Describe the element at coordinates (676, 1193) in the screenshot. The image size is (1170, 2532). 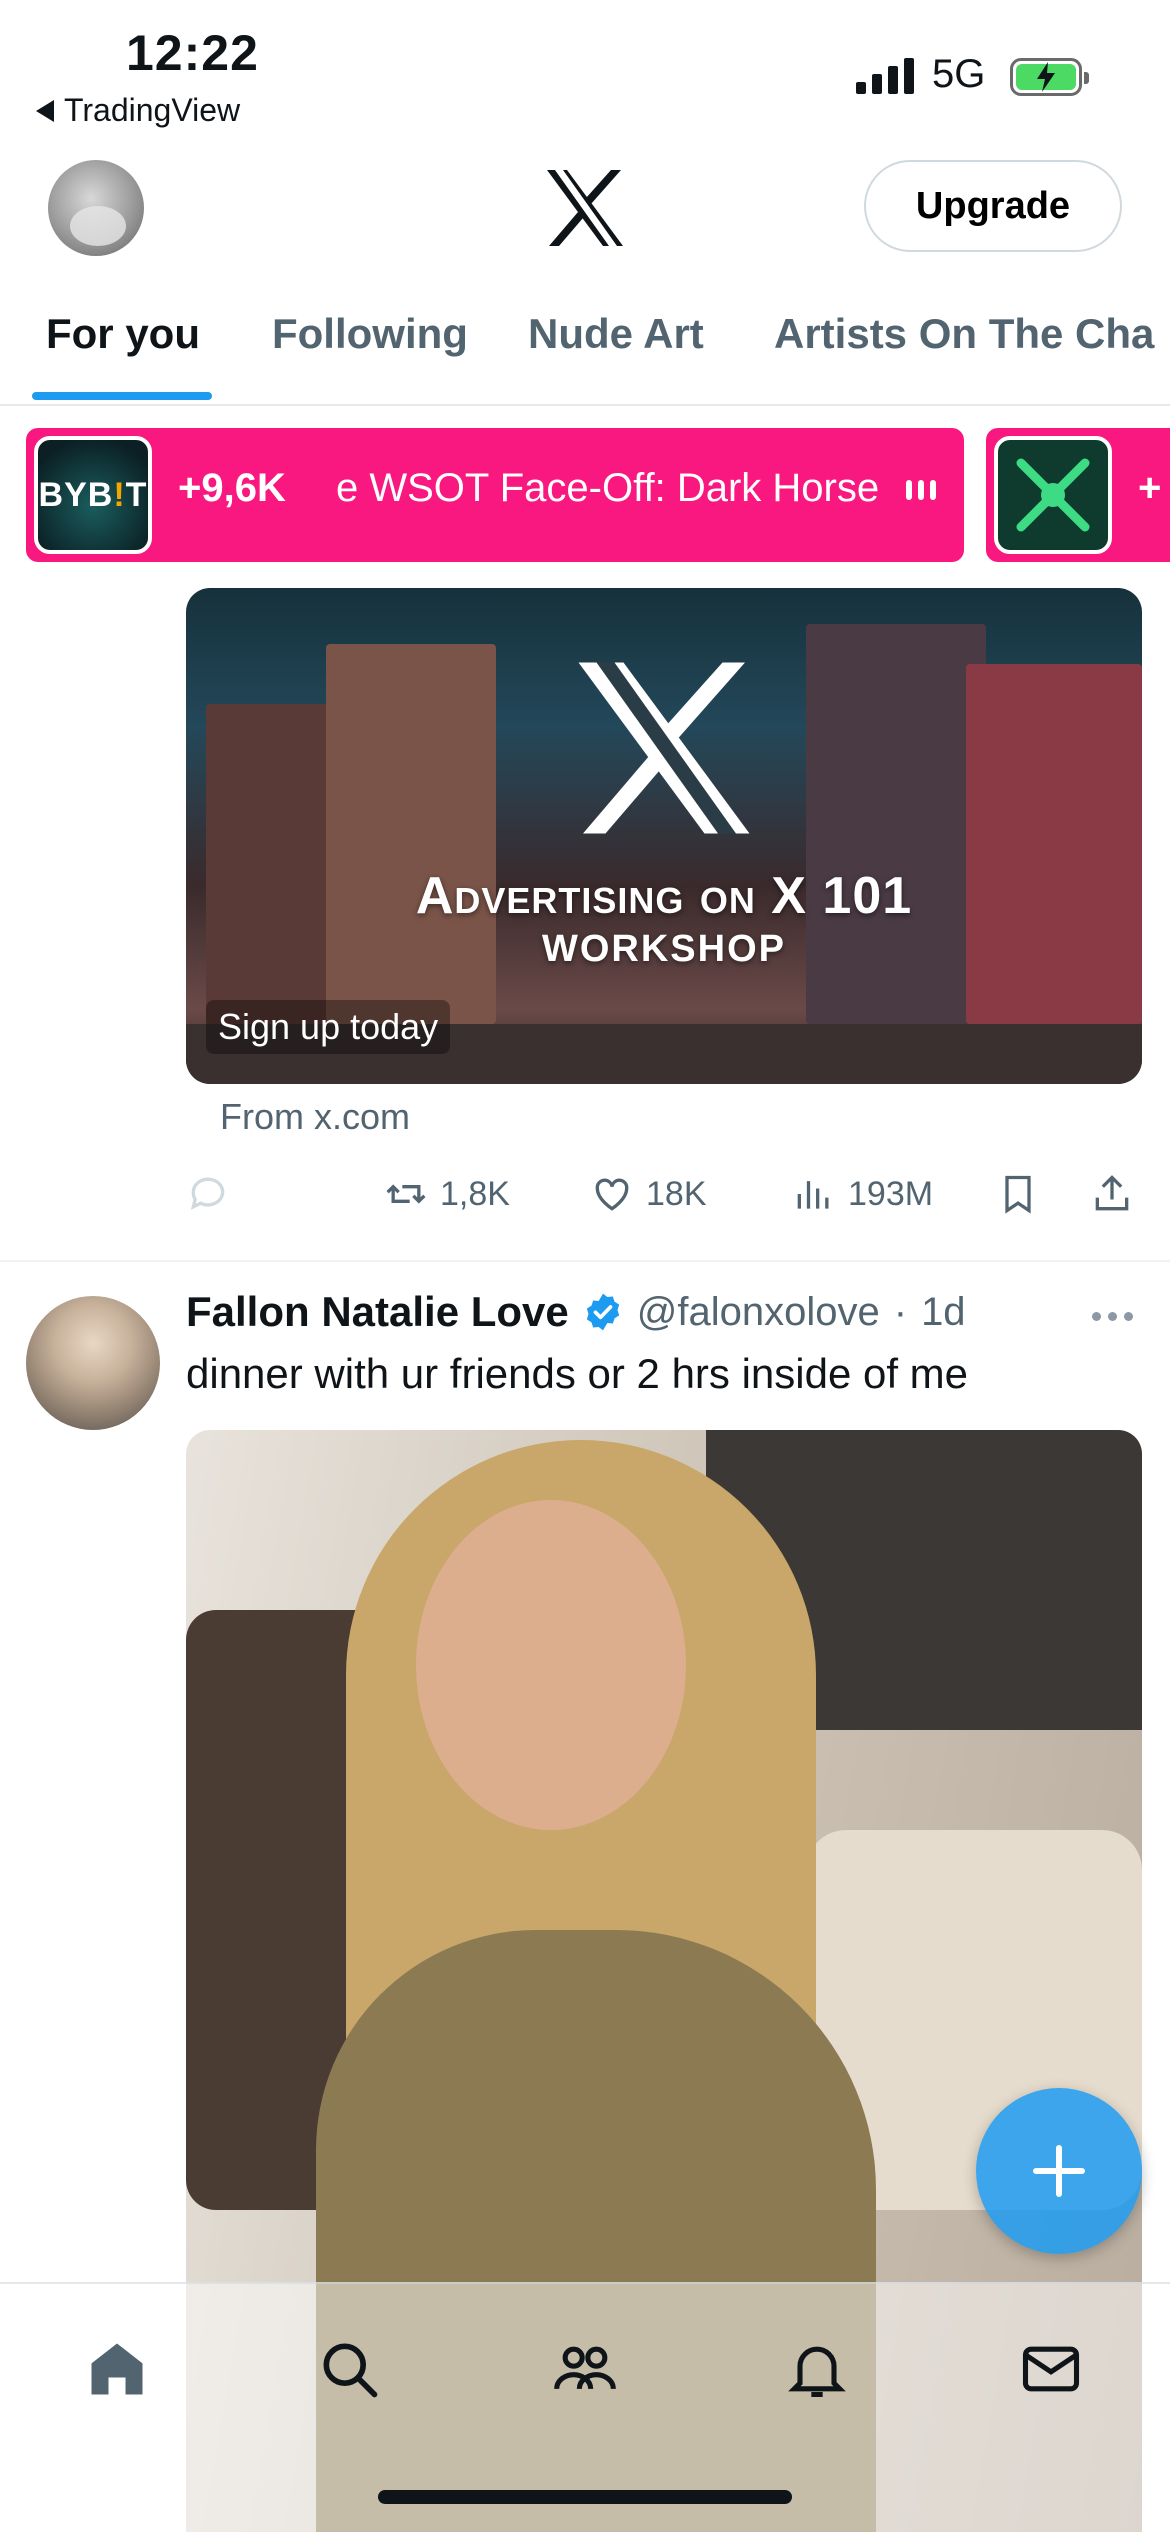
I see `like-count: 18K` at that location.